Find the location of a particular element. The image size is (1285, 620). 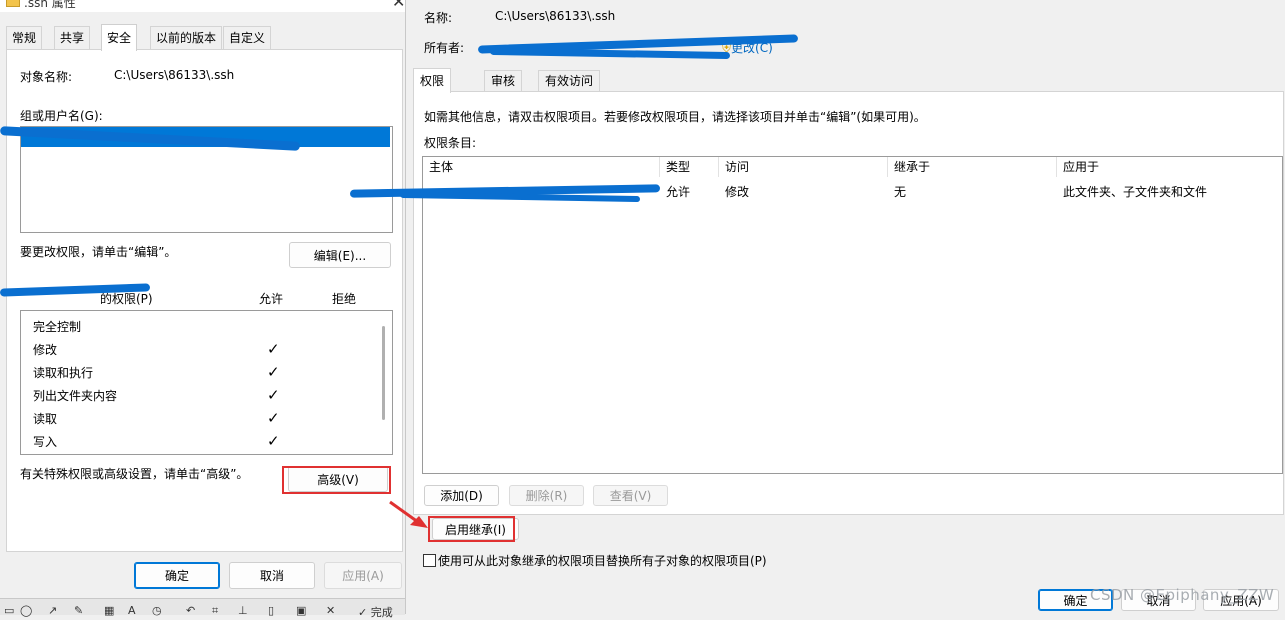

apply-button: 应用(A) is located at coordinates (363, 575).